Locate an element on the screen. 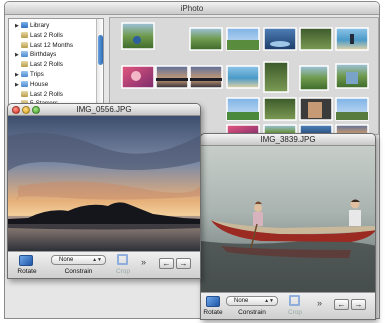  source-item-label: Last 12 Months is located at coordinates (52, 45).